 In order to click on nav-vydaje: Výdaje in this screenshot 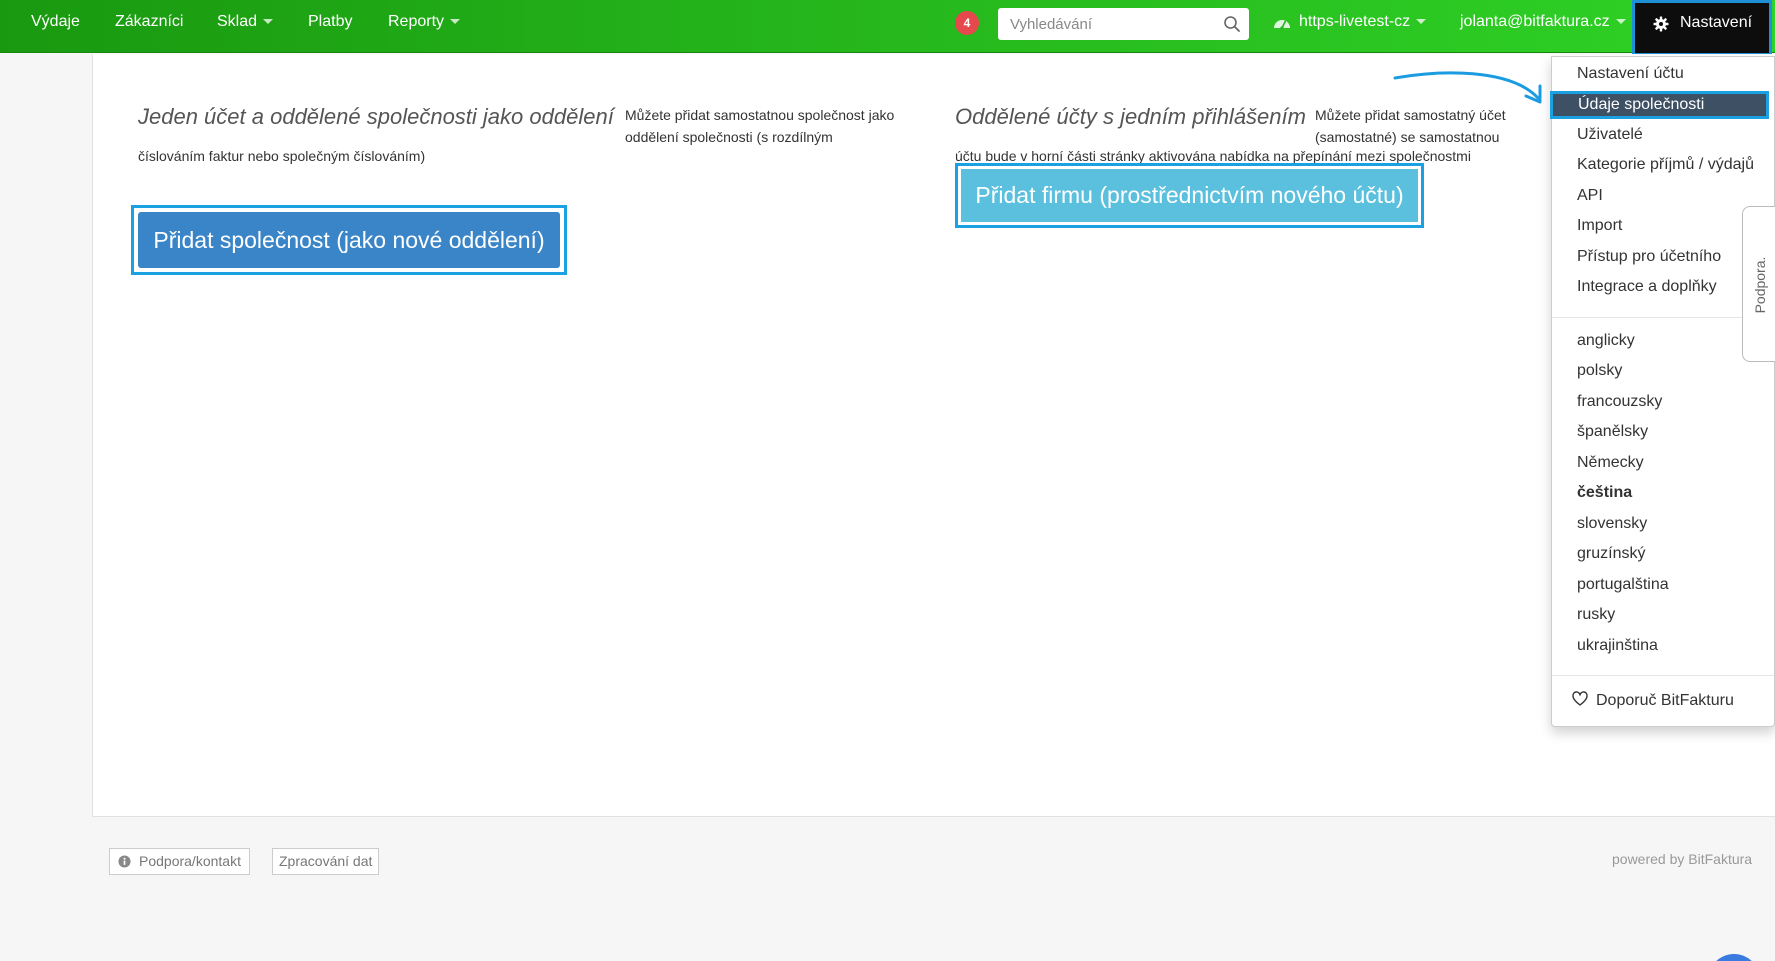, I will do `click(55, 22)`.